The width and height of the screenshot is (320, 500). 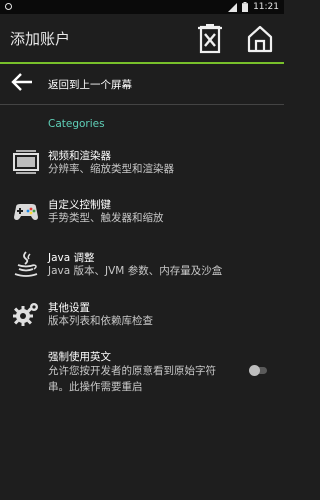 I want to click on item-subtitle: 手势类型、触发器和缩放, so click(x=106, y=218).